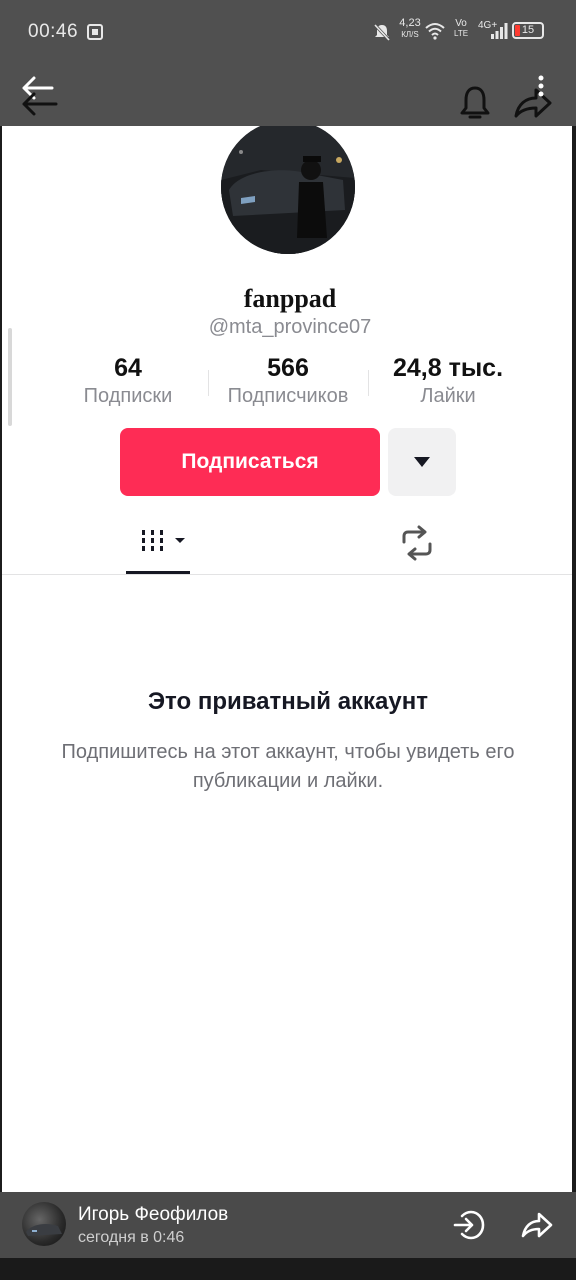 The width and height of the screenshot is (576, 1280). What do you see at coordinates (128, 368) in the screenshot?
I see `stat-value: 64` at bounding box center [128, 368].